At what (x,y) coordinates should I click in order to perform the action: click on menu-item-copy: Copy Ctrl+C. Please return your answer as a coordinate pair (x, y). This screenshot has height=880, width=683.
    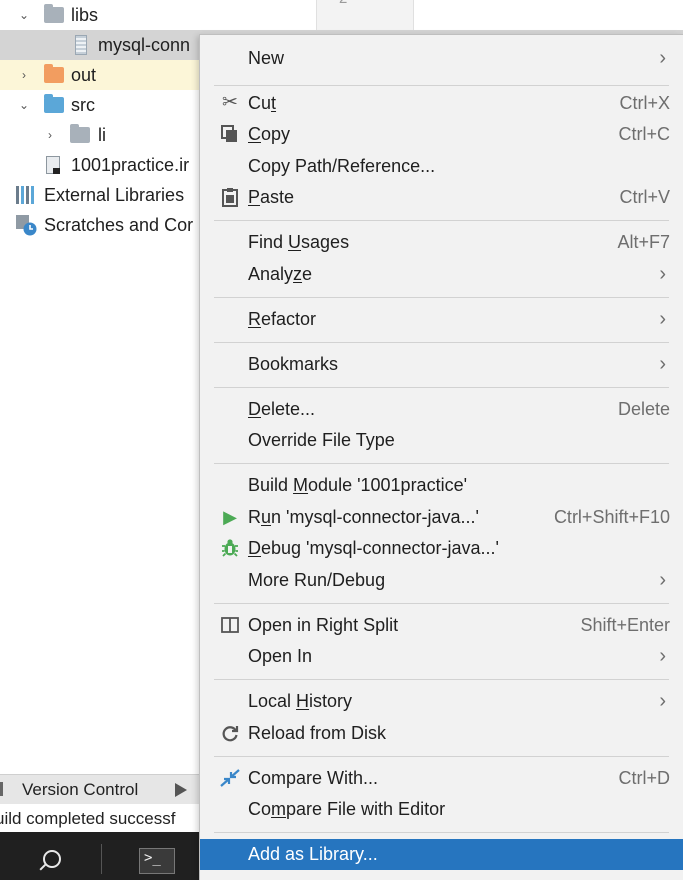
    Looking at the image, I should click on (441, 134).